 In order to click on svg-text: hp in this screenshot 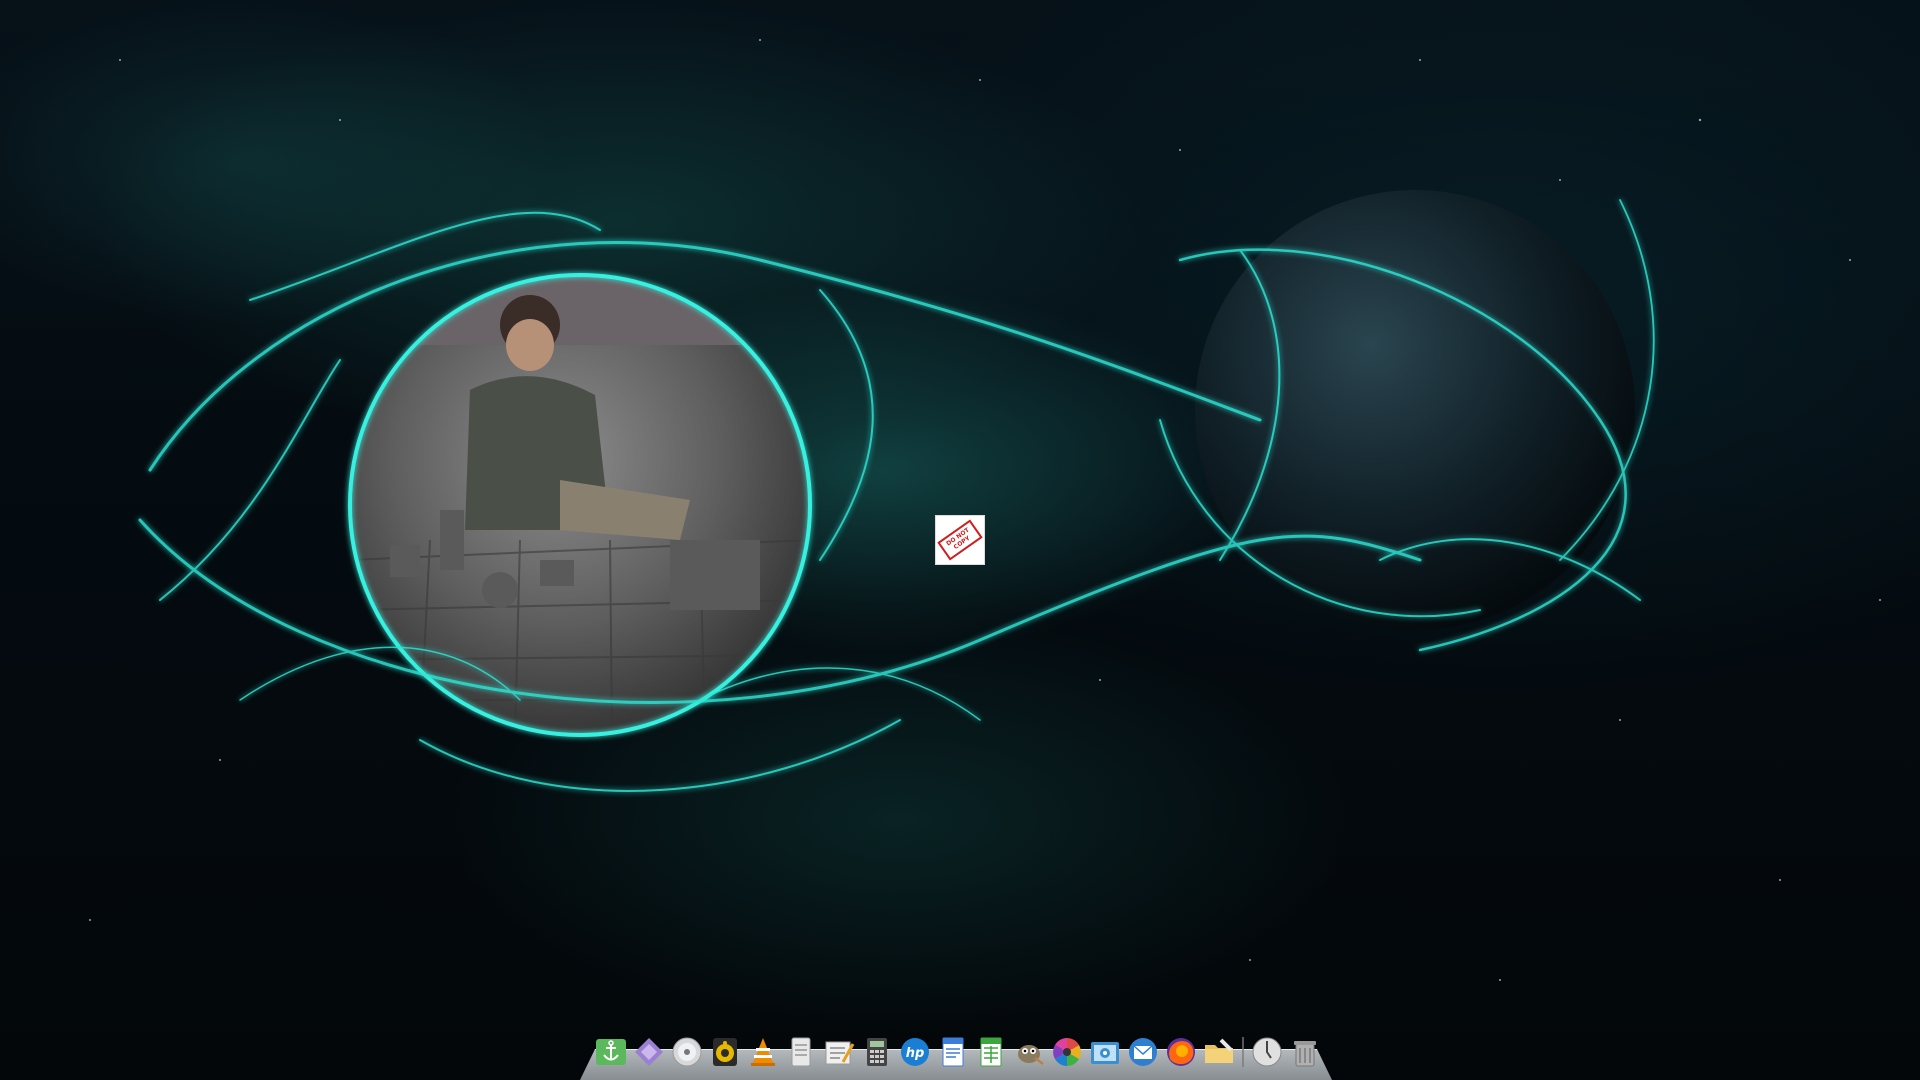, I will do `click(915, 1053)`.